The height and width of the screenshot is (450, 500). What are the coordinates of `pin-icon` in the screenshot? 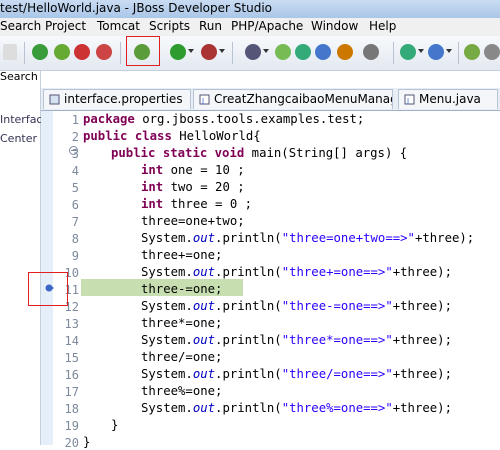 It's located at (492, 52).